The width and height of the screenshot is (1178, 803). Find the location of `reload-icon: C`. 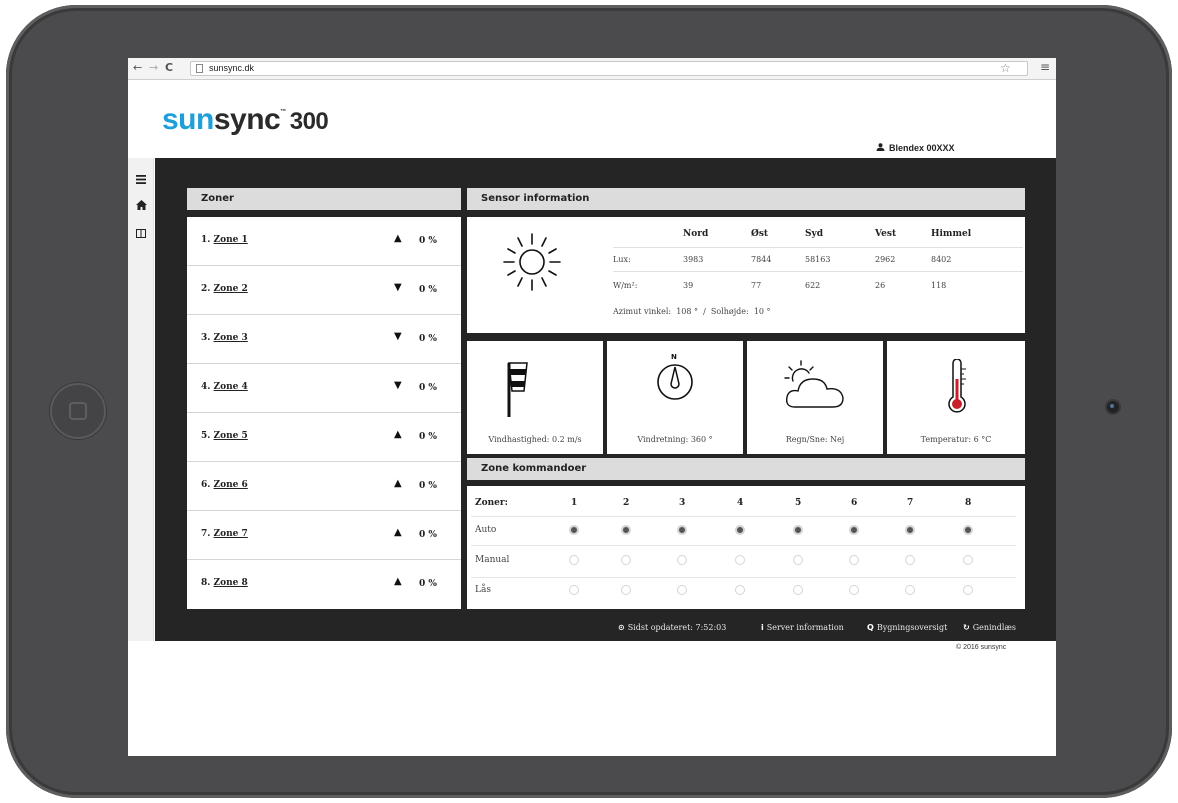

reload-icon: C is located at coordinates (169, 67).